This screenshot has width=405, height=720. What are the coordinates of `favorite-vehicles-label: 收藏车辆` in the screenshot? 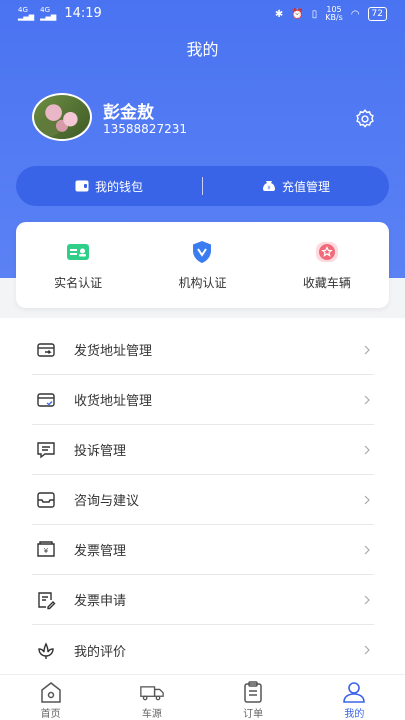 It's located at (326, 283).